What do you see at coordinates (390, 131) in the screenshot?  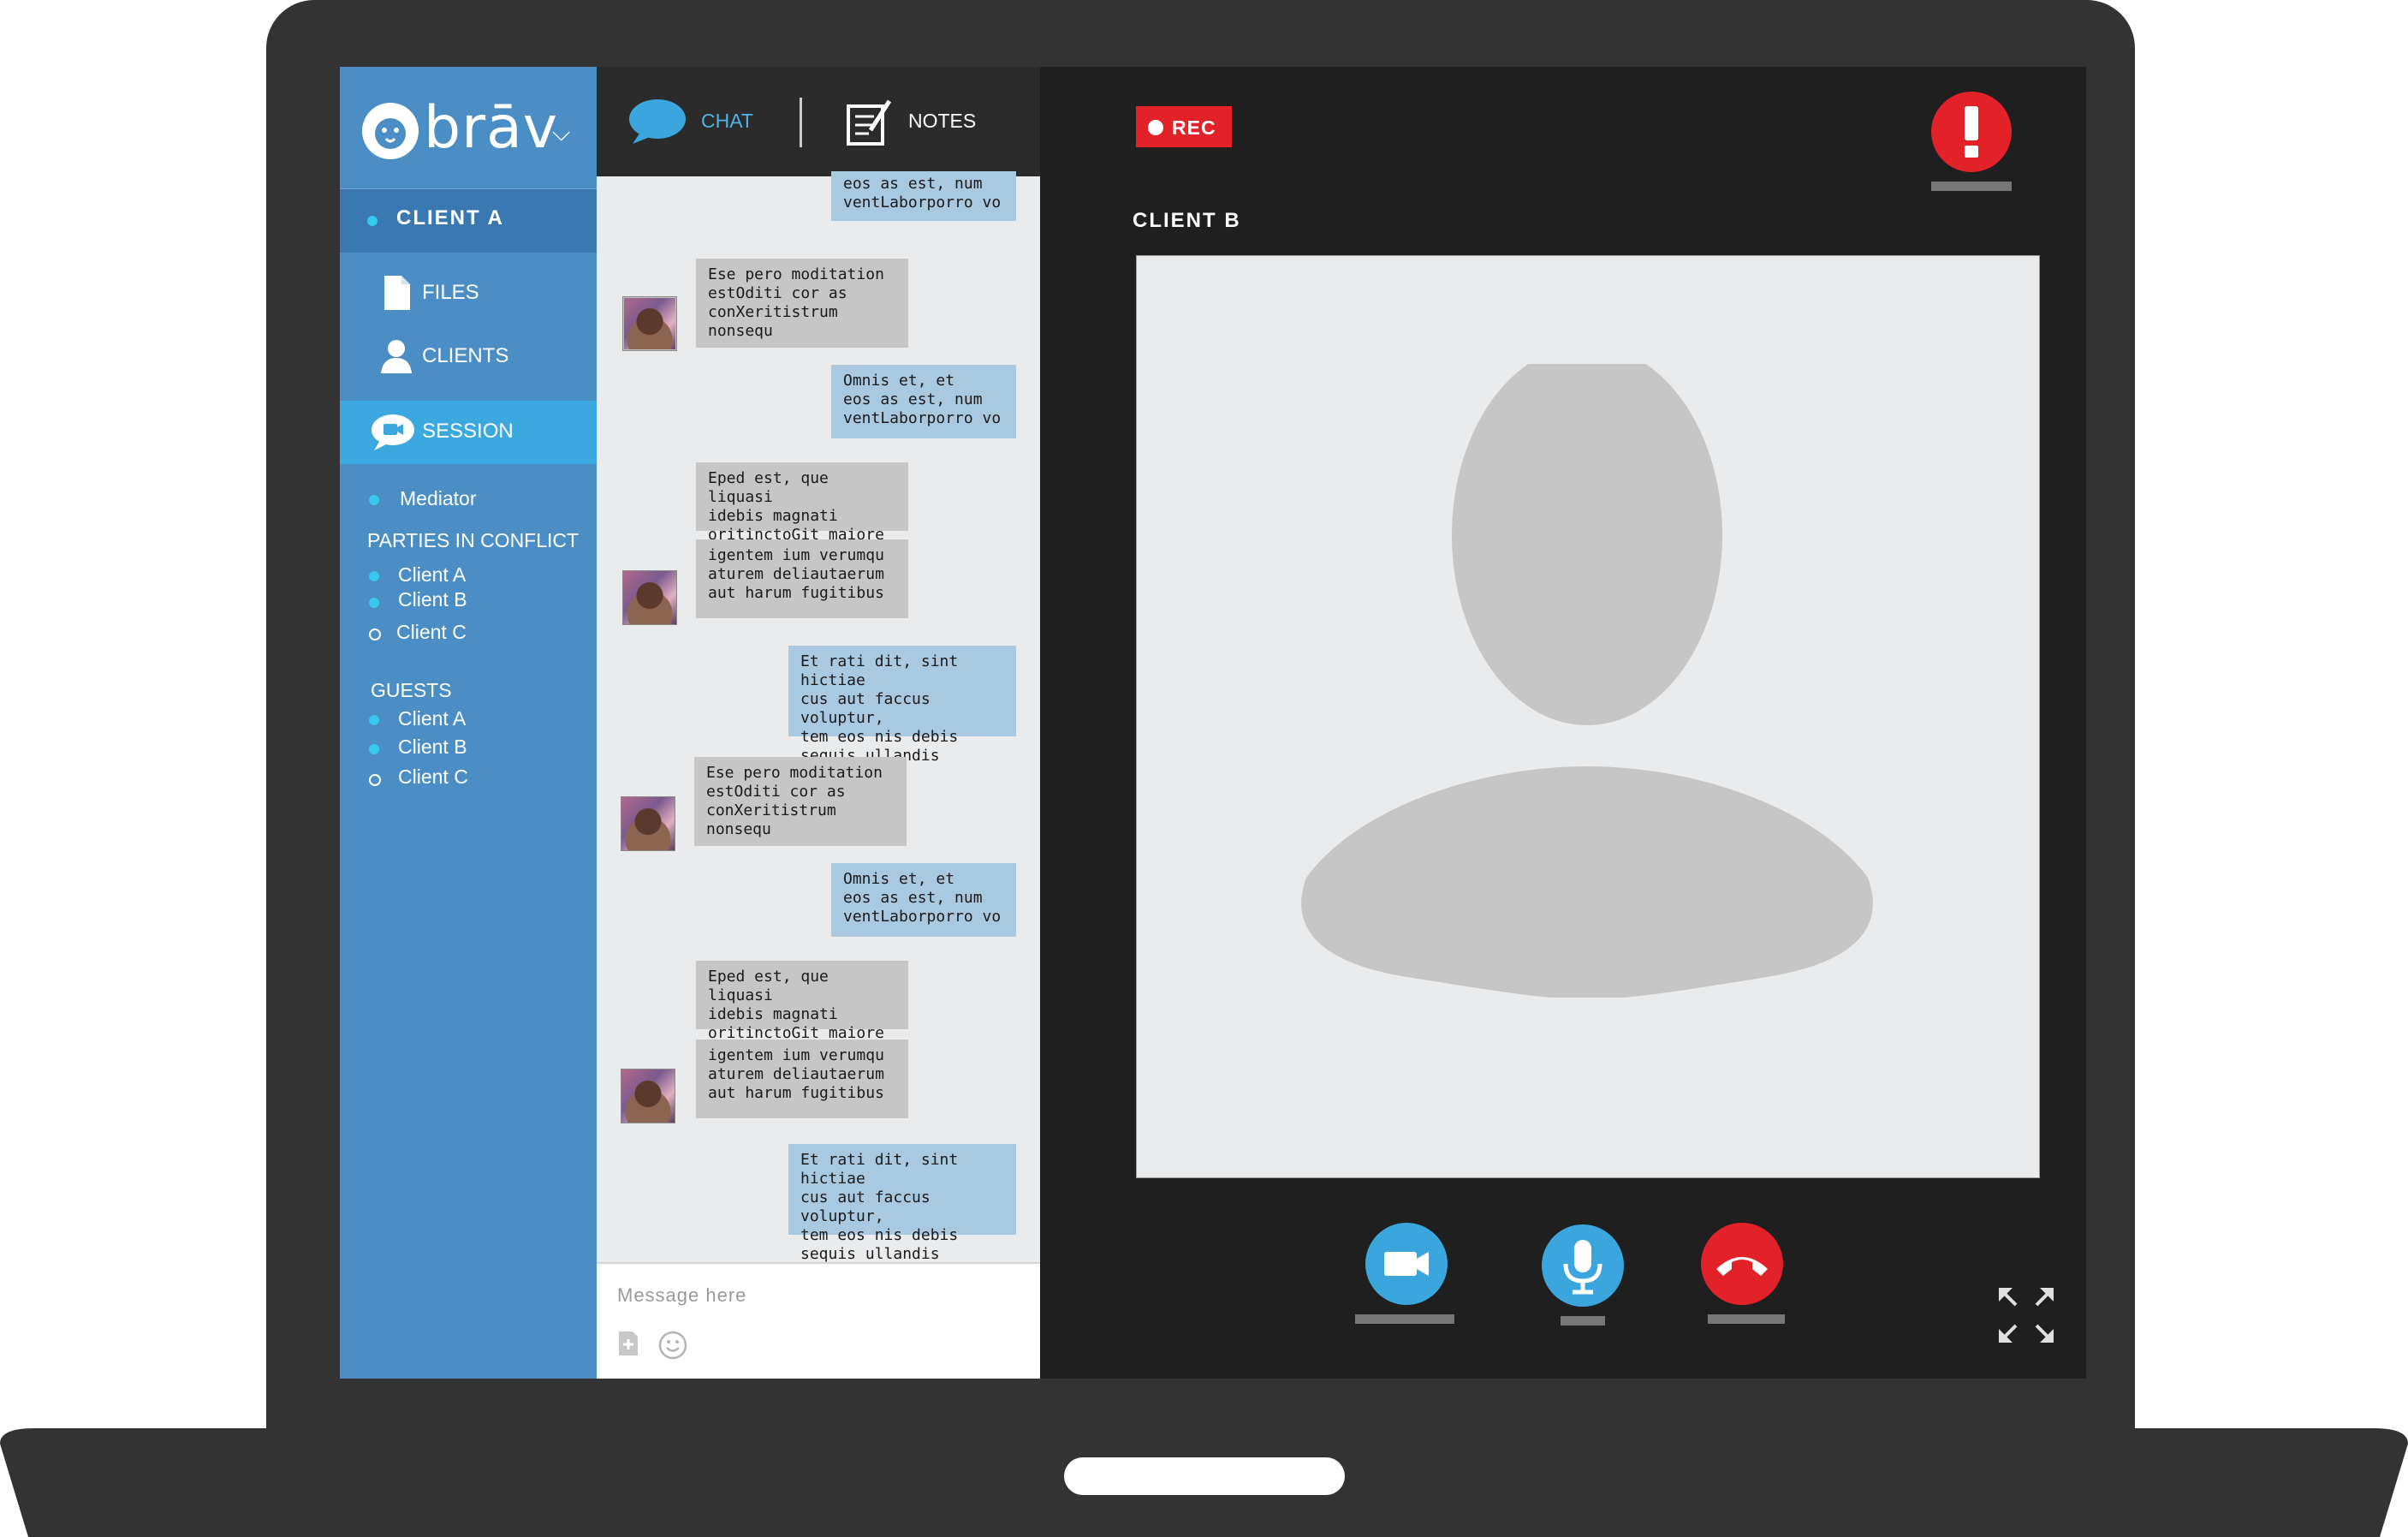 I see `lion-logo-icon` at bounding box center [390, 131].